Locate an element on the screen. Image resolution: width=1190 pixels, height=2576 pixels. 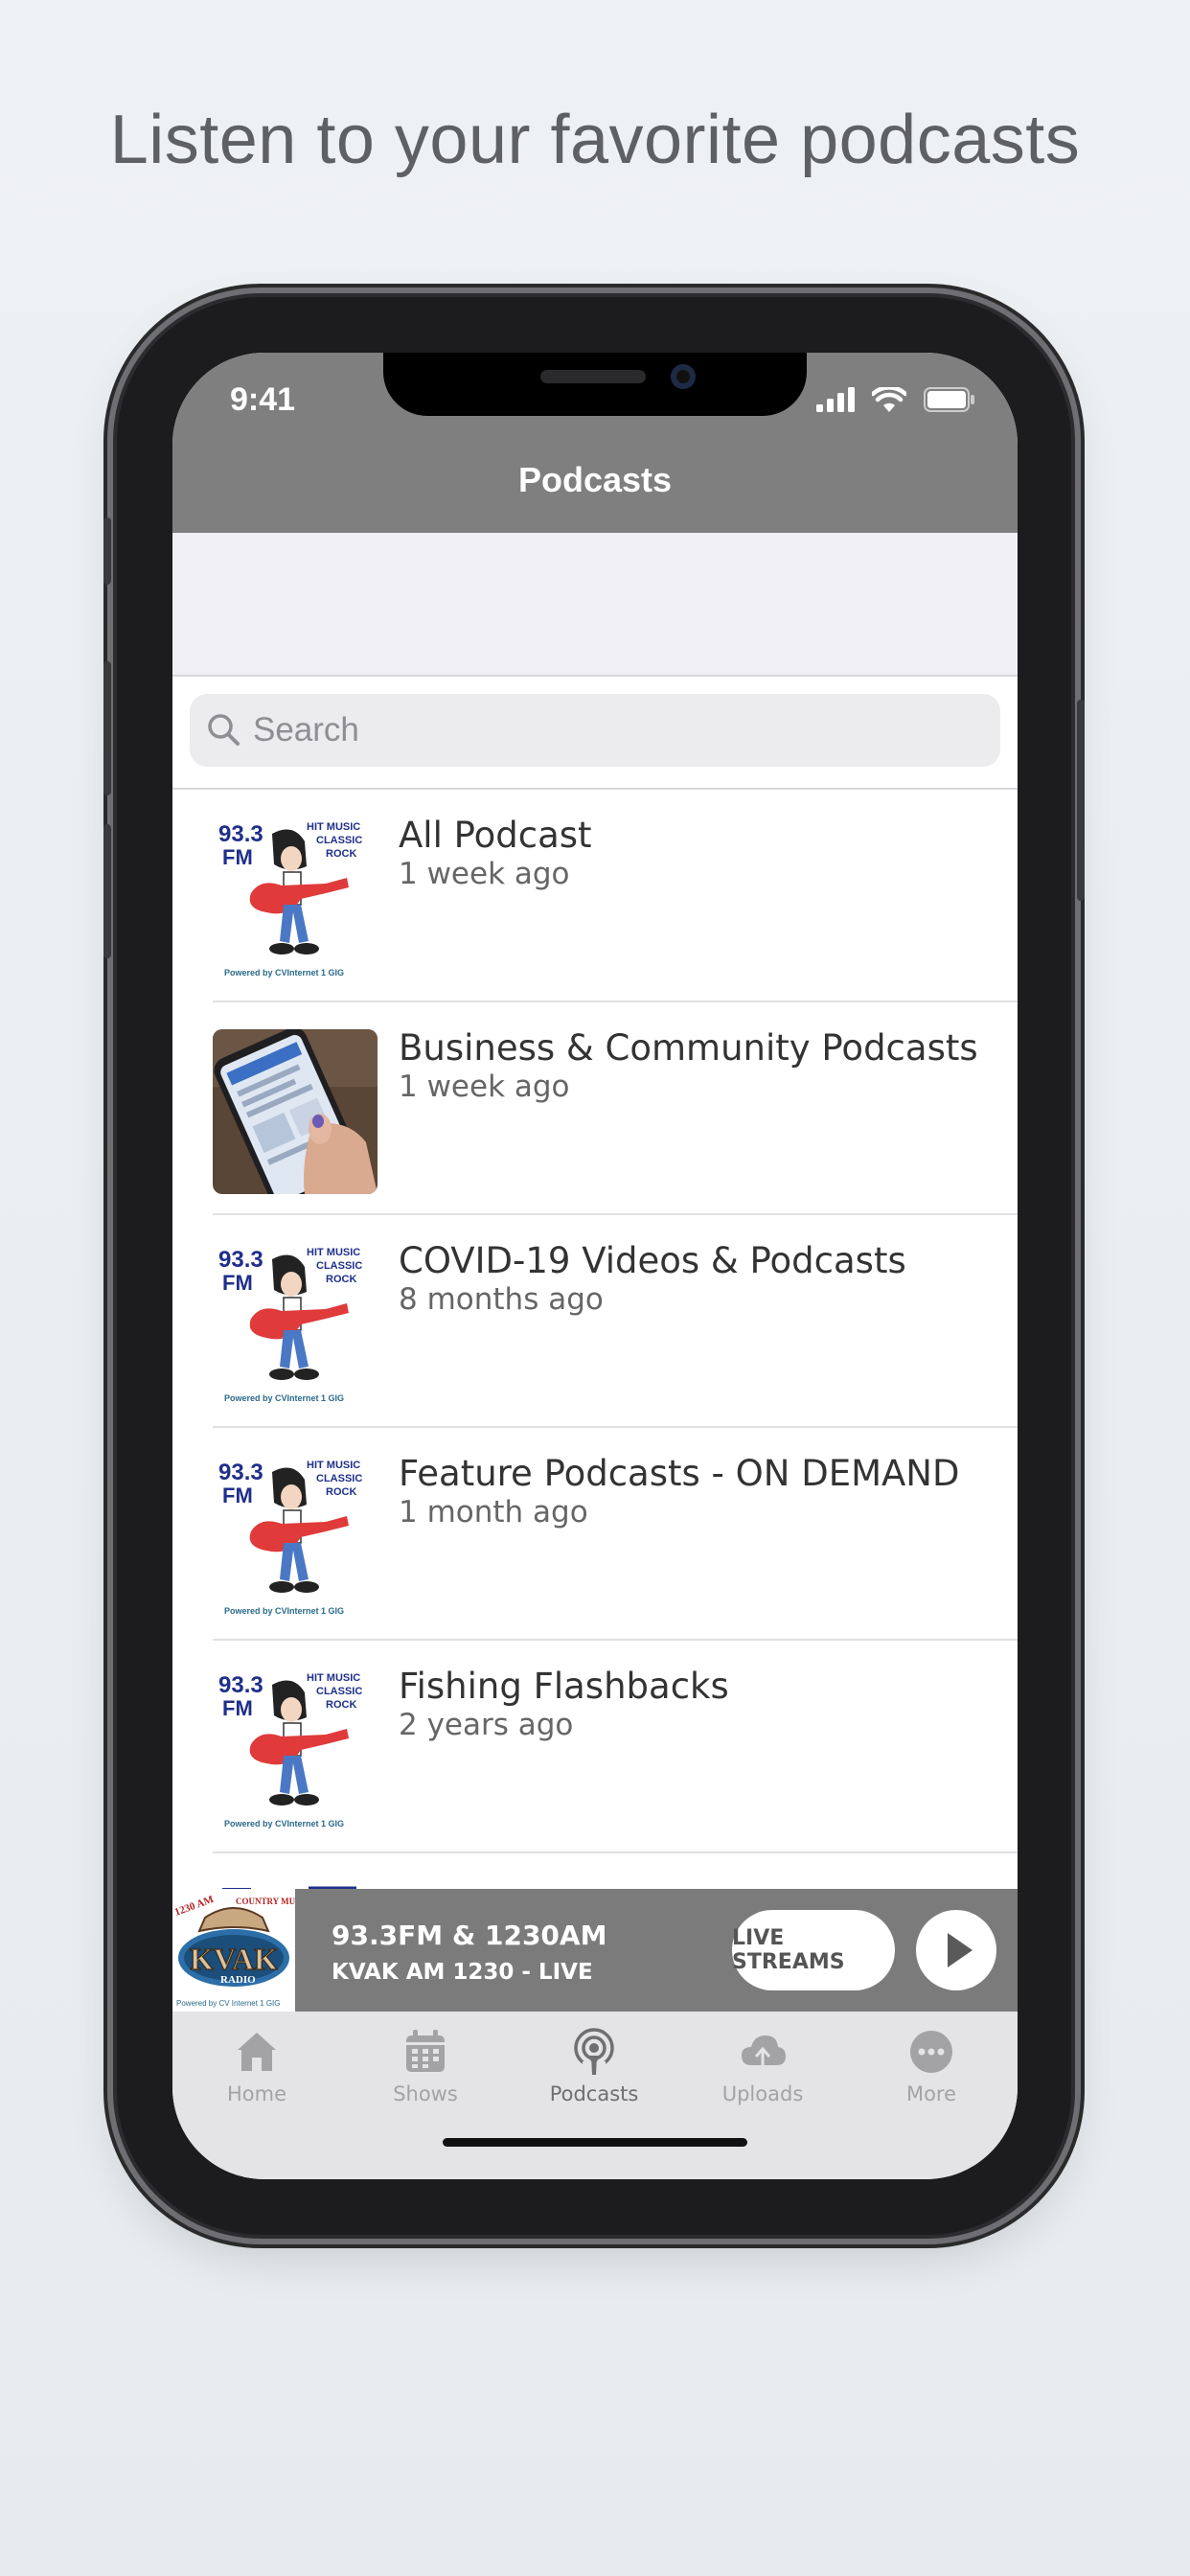
tab-more: More is located at coordinates (932, 2070).